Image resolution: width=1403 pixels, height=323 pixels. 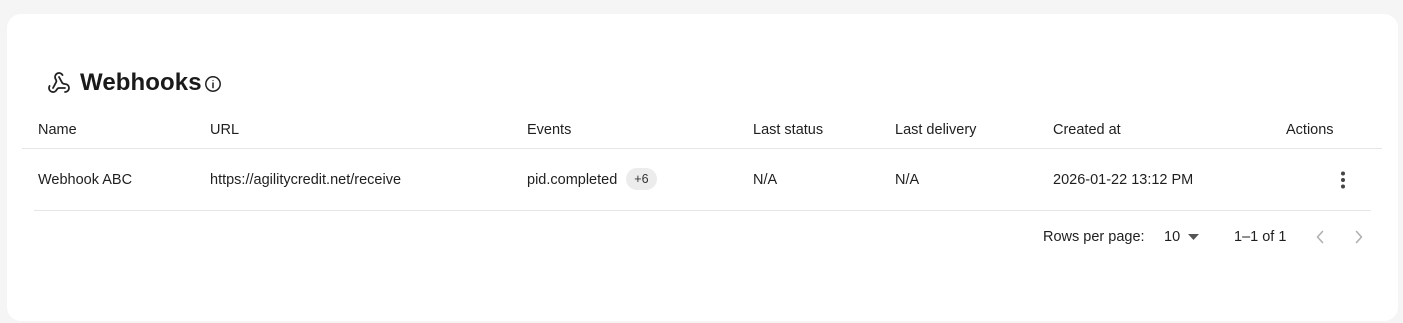 What do you see at coordinates (1260, 237) in the screenshot?
I see `pagination-range: 1–1 of 1` at bounding box center [1260, 237].